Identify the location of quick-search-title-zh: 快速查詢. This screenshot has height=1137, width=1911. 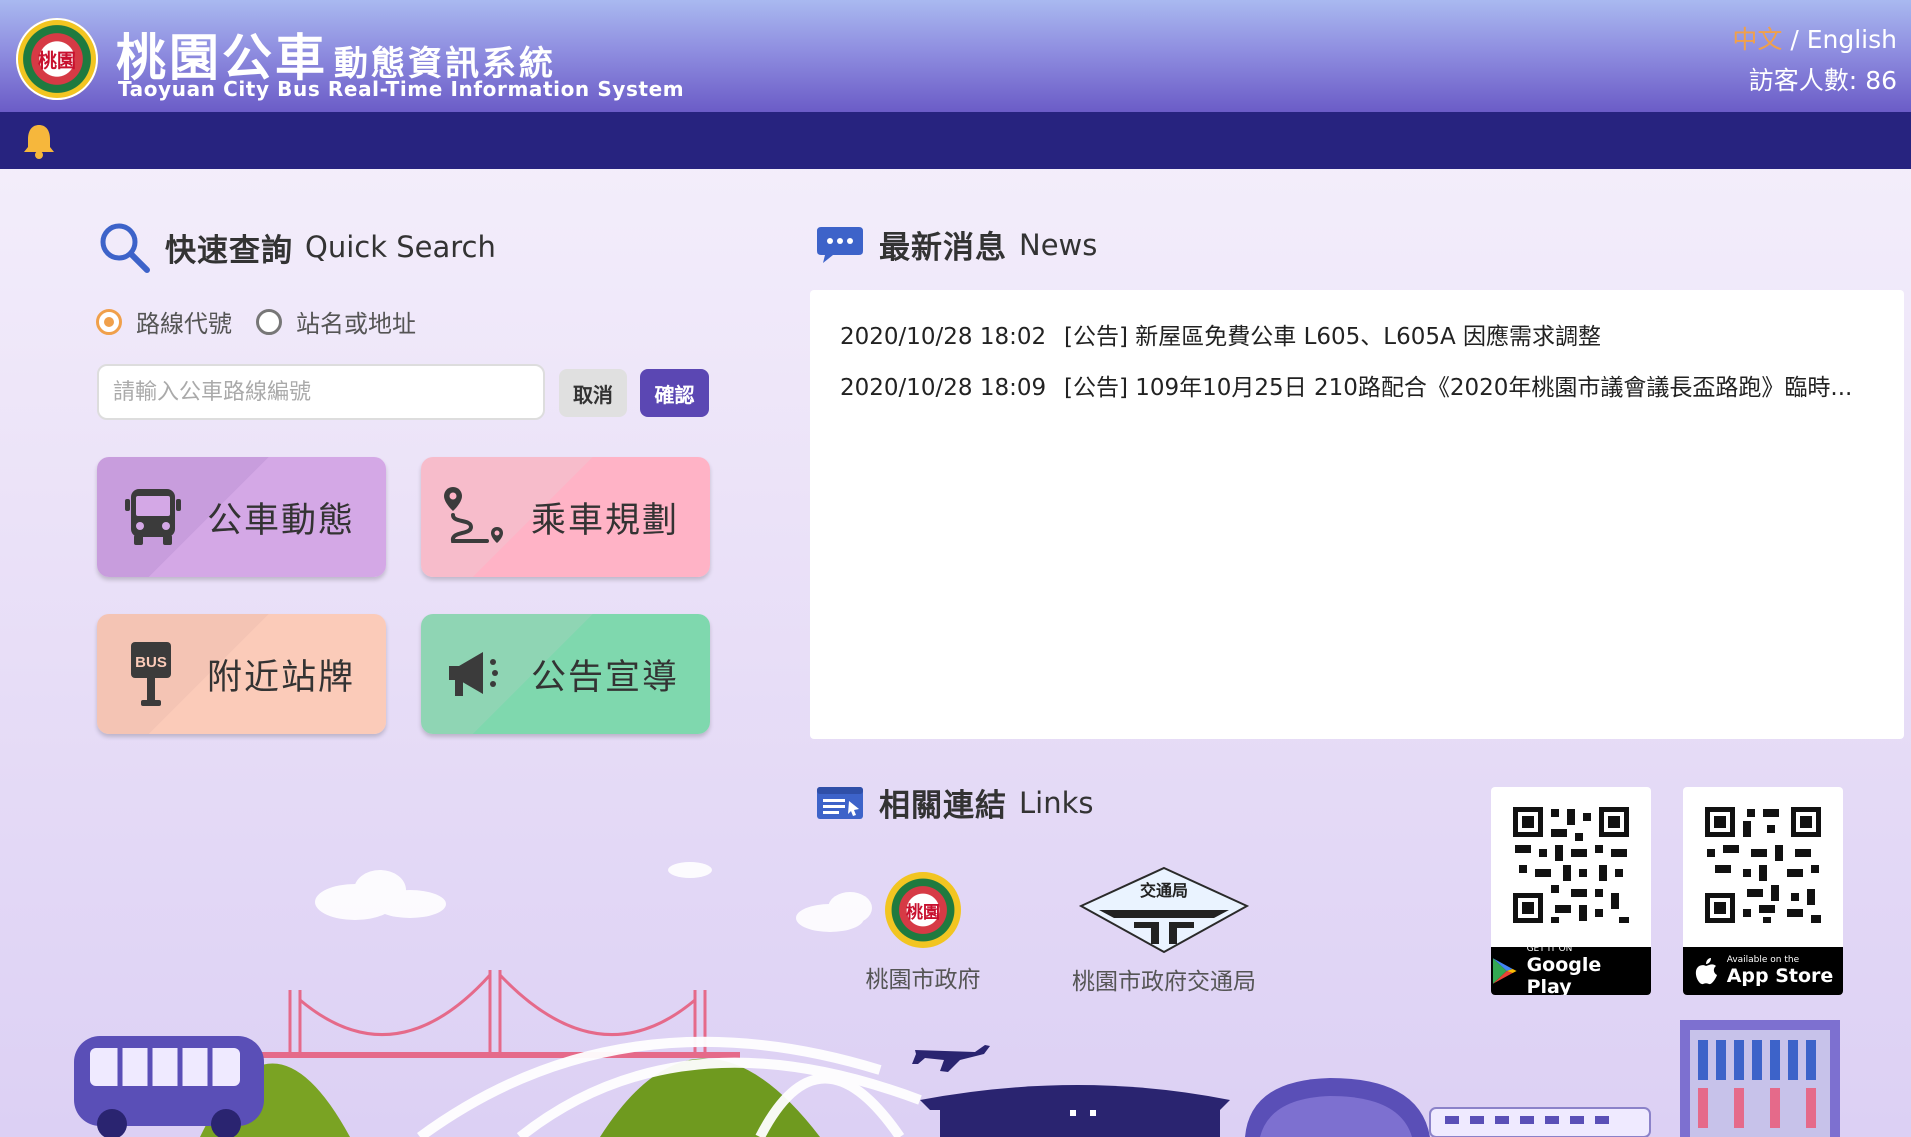
(229, 250).